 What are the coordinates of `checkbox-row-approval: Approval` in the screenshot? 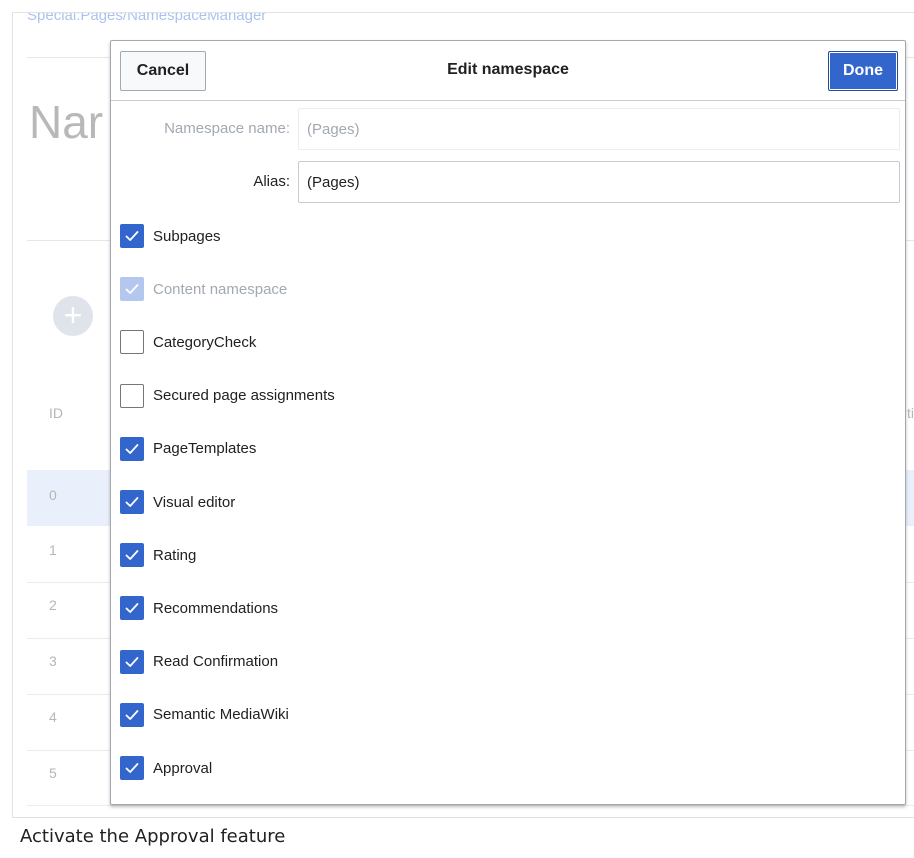 It's located at (166, 768).